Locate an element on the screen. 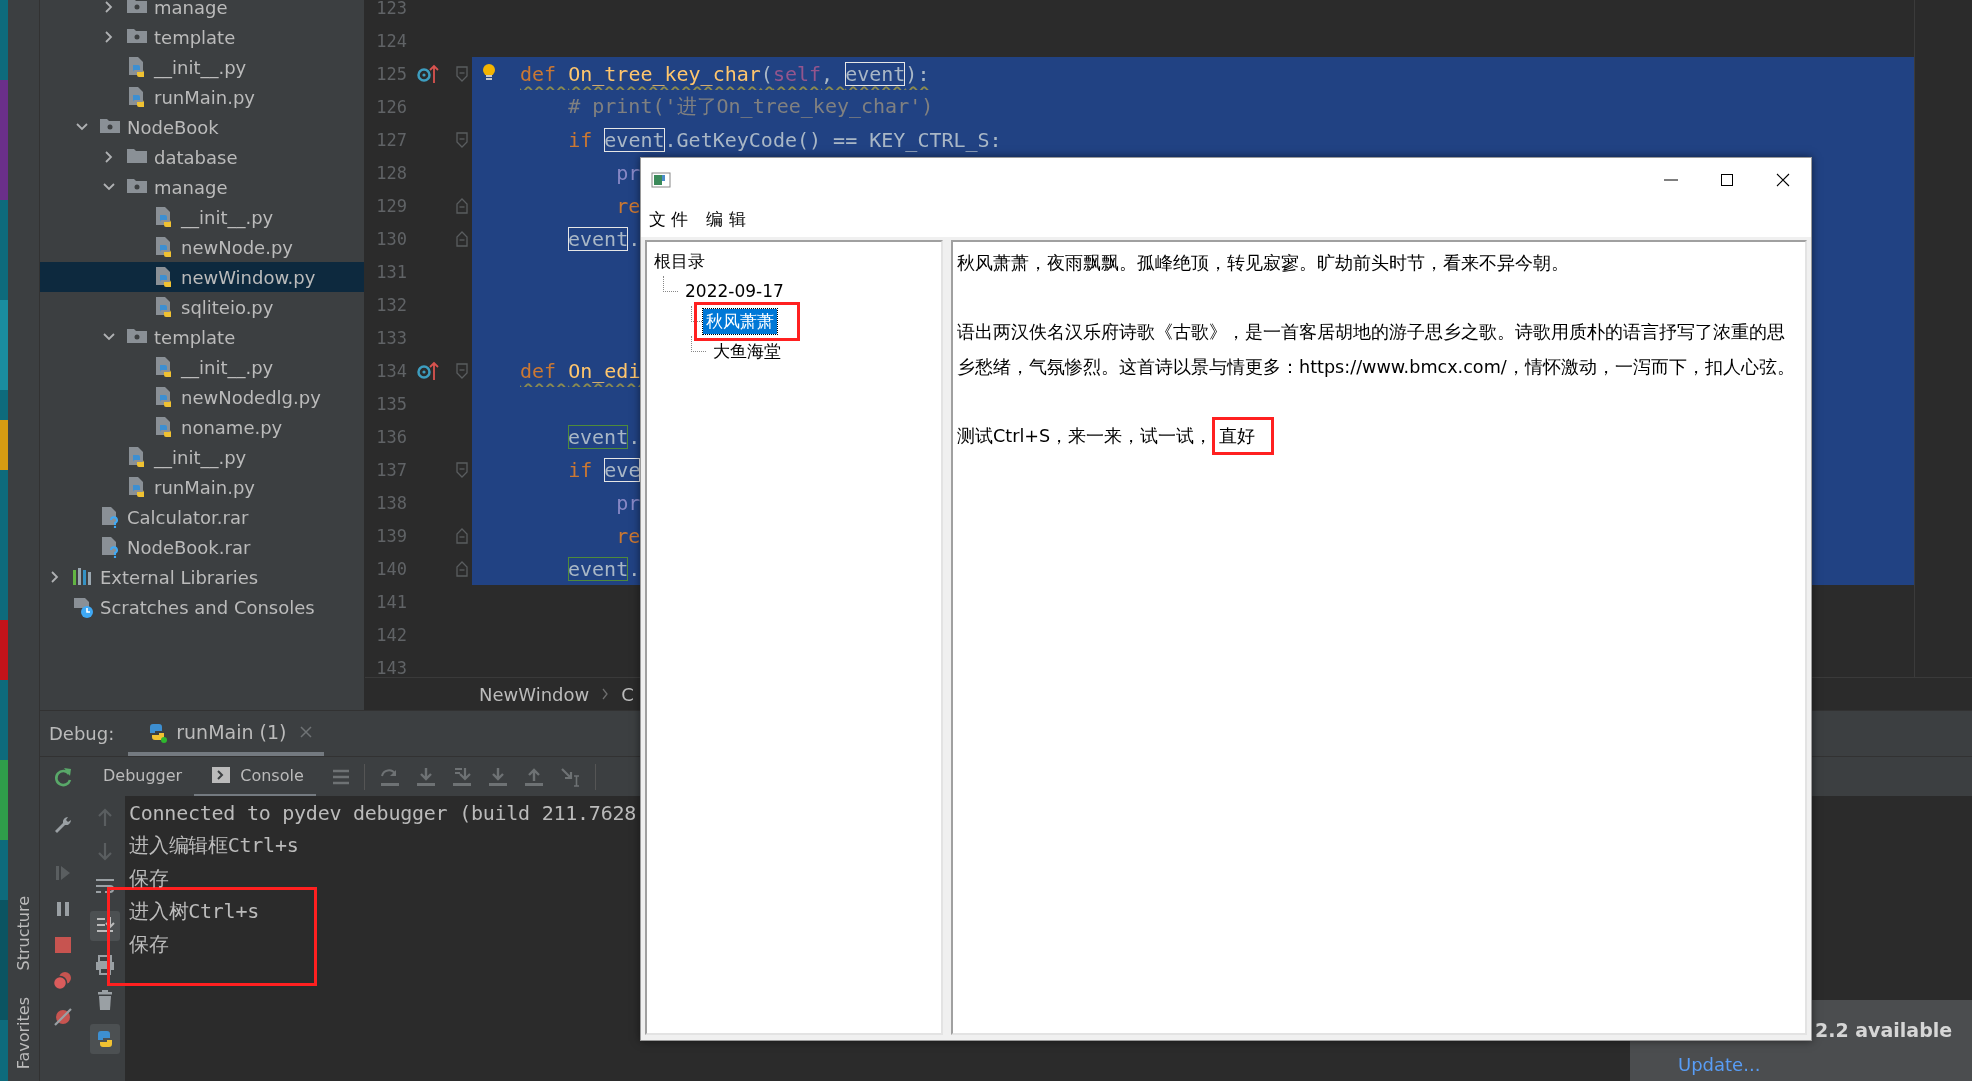 This screenshot has height=1081, width=1972. code-text: if eve is located at coordinates (604, 469).